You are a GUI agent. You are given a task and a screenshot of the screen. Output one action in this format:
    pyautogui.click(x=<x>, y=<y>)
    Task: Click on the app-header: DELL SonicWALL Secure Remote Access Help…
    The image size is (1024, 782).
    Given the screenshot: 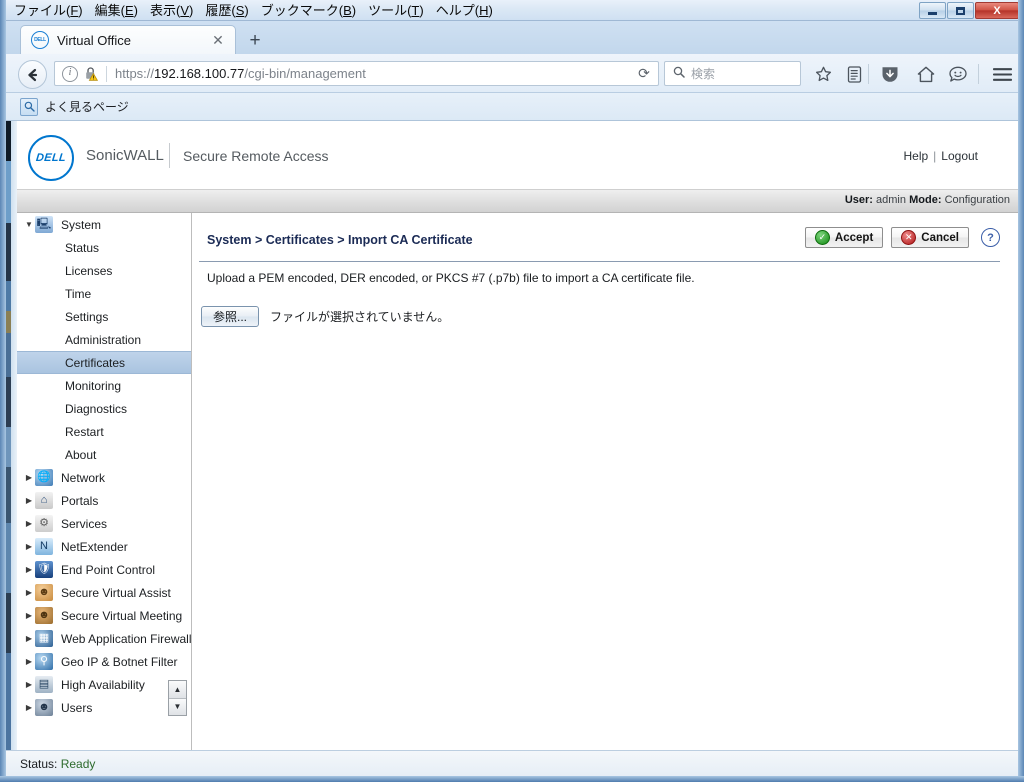 What is the action you would take?
    pyautogui.click(x=517, y=155)
    